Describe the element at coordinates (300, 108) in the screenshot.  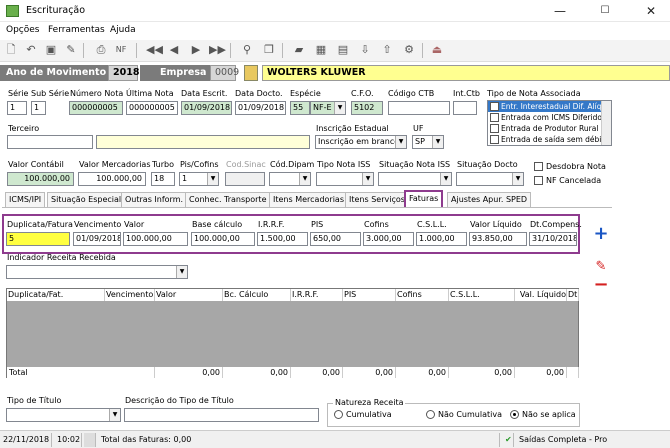
I see `especie-code-field: 55` at that location.